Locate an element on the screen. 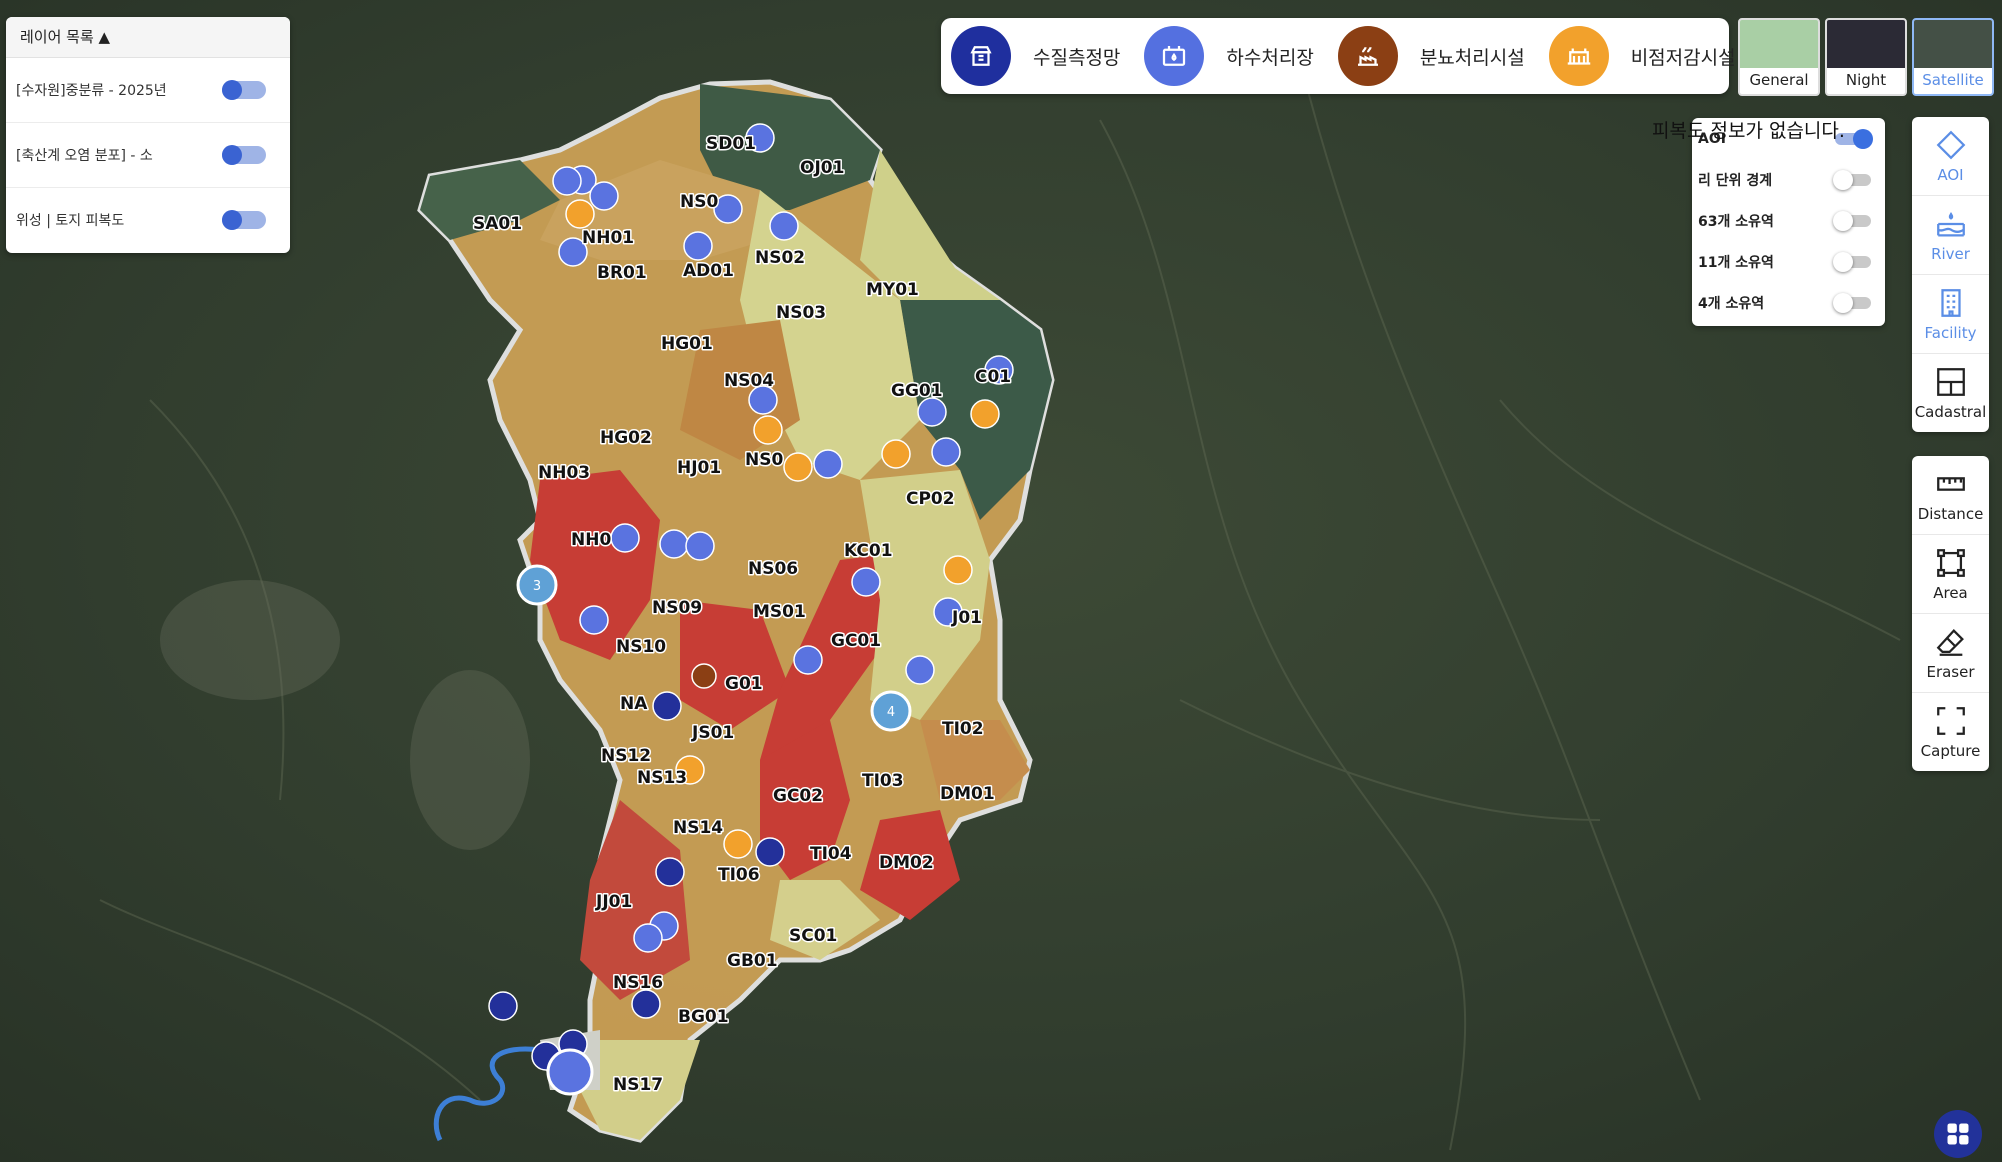  region-label: NS12 is located at coordinates (626, 756).